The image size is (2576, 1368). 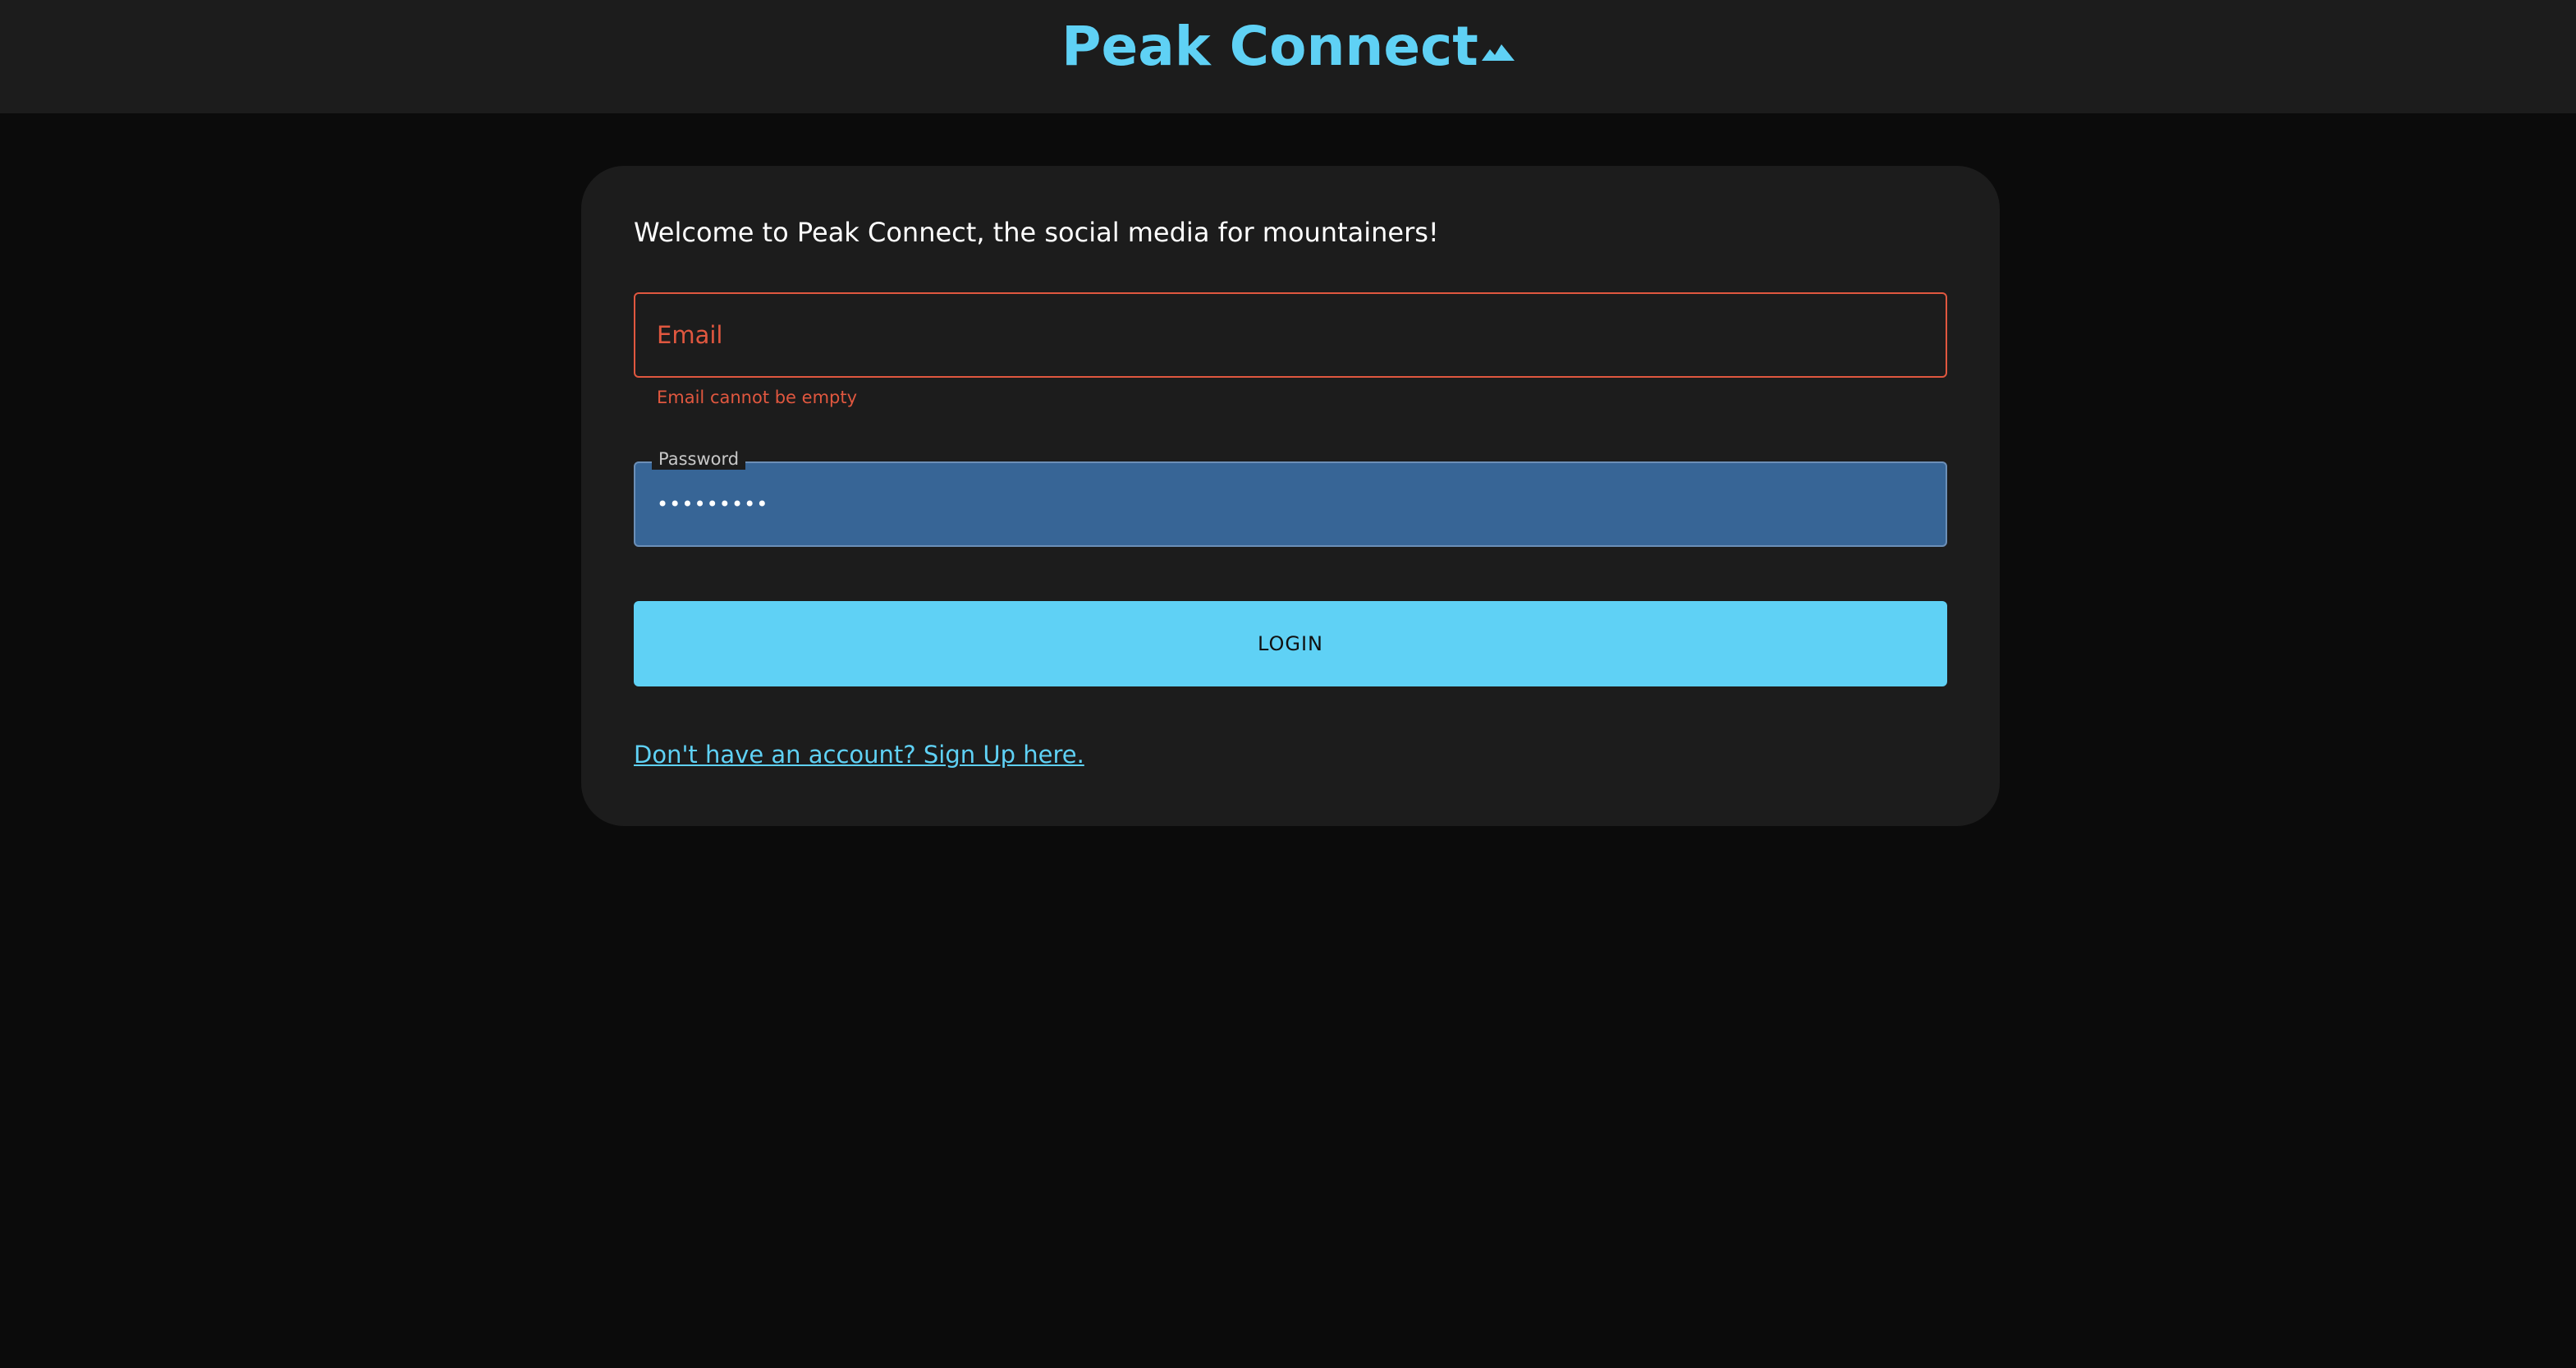 I want to click on brand: Peak Connect, so click(x=1288, y=46).